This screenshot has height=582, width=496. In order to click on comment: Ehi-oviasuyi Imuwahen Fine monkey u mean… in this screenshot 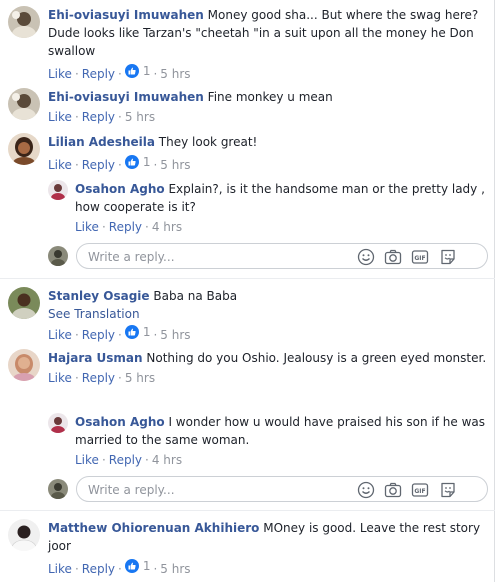, I will do `click(248, 107)`.